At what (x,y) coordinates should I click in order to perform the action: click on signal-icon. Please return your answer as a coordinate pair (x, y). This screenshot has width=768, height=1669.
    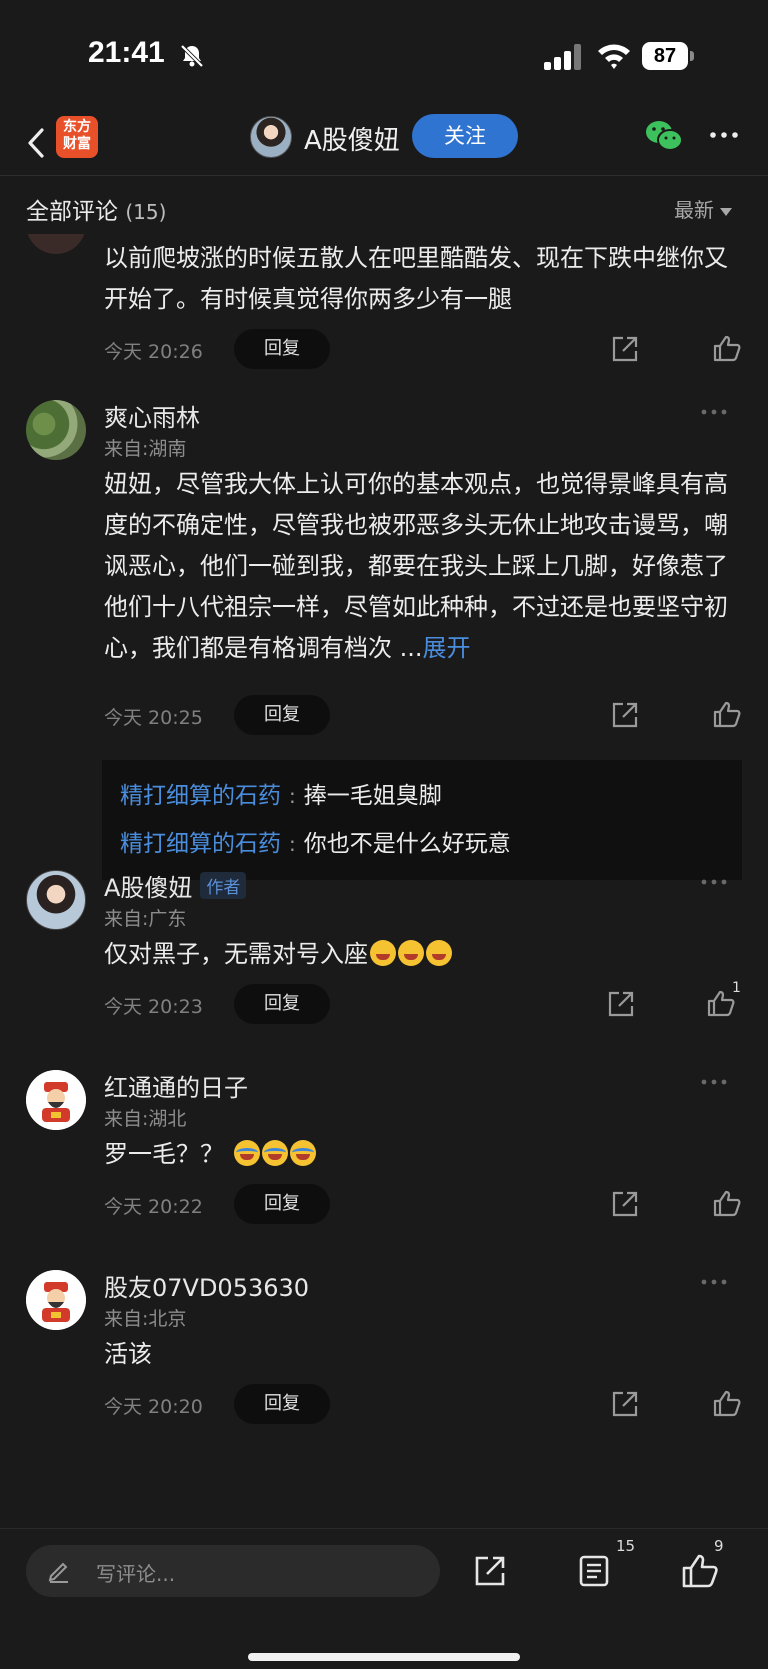
    Looking at the image, I should click on (562, 57).